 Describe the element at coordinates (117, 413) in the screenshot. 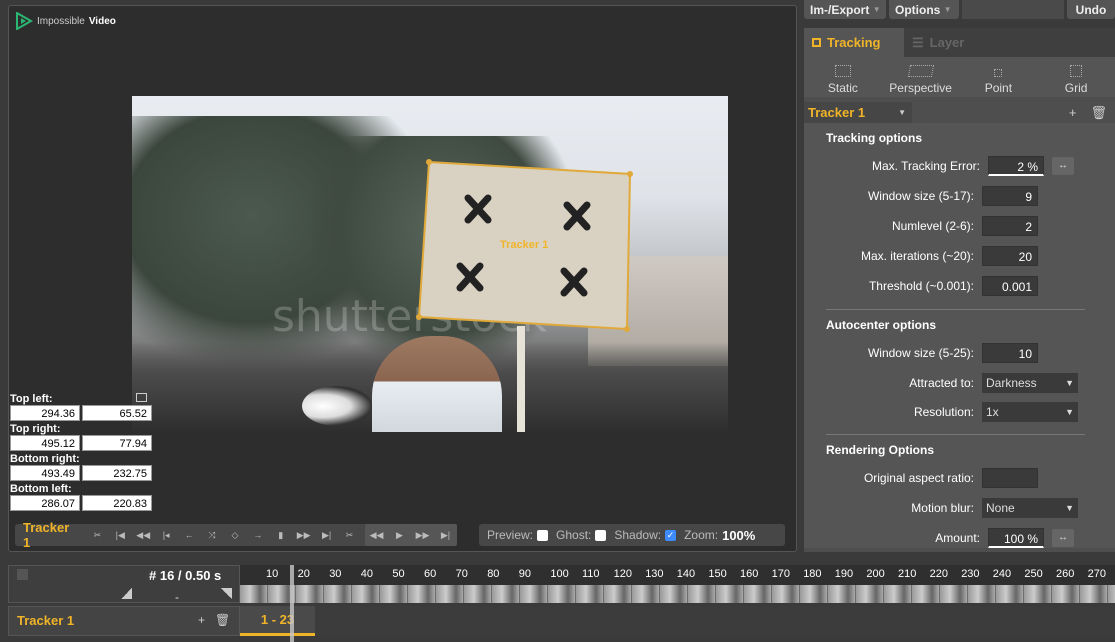

I see `top-left-y: 65.52` at that location.